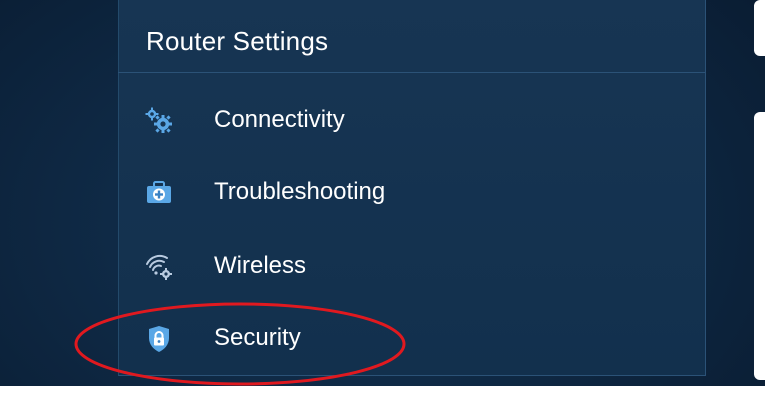 This screenshot has width=765, height=406. I want to click on sidebar-item-connectivity: Connectivity, so click(412, 120).